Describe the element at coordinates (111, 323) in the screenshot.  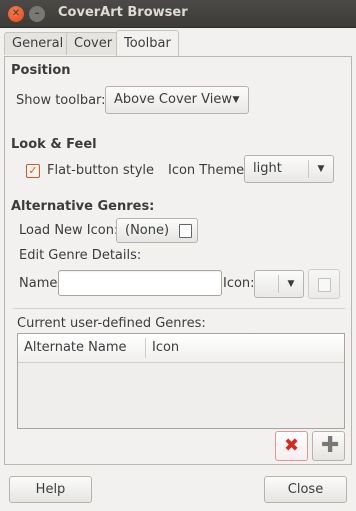
I see `current-genres-label: Current user-defined Genres:` at that location.